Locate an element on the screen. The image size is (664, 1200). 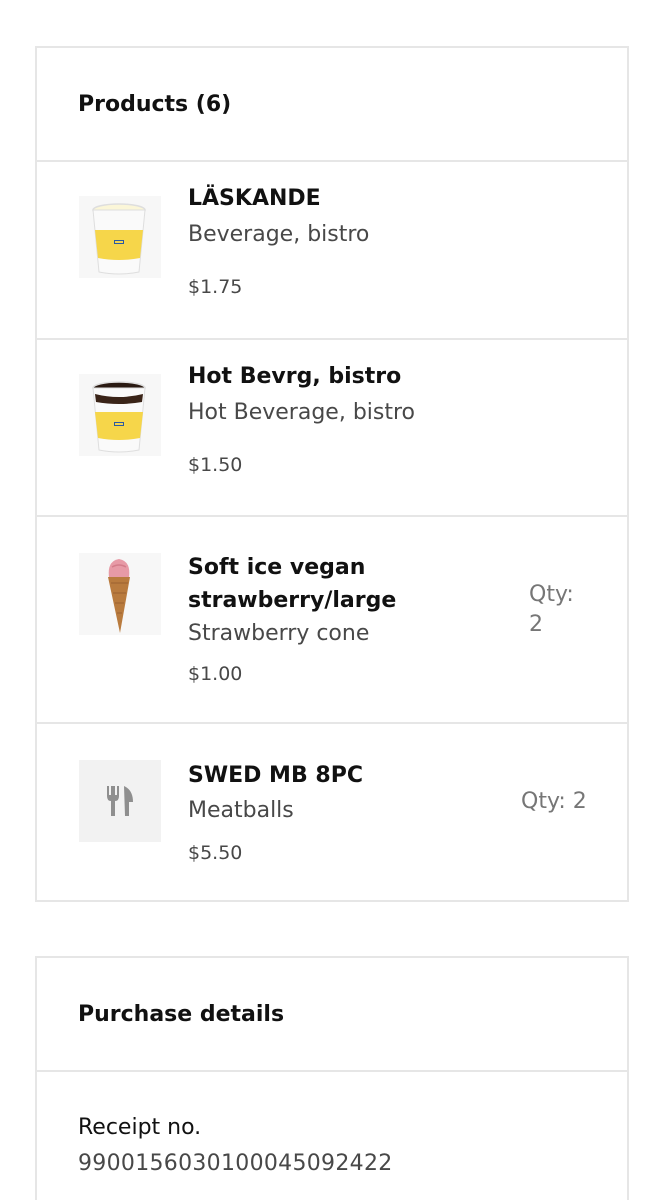
product-row: SWED MB 8PC Meatballs $5.50 Qty: 2 is located at coordinates (332, 813).